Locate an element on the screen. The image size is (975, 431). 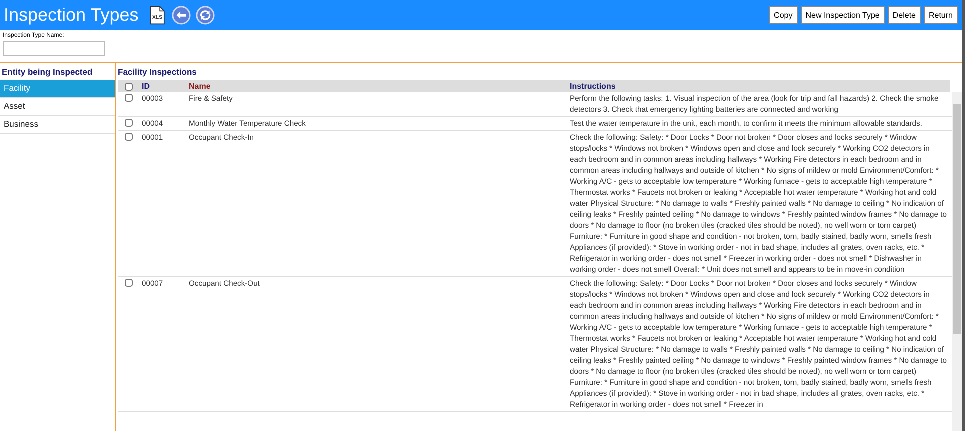
column-header: Name is located at coordinates (200, 86).